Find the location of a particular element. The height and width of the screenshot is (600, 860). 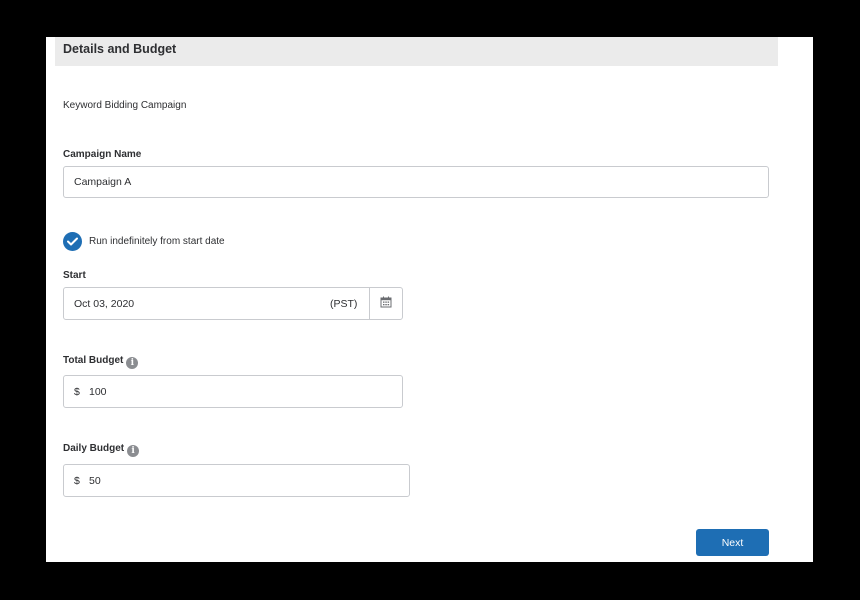

checkmark-icon is located at coordinates (72, 242).